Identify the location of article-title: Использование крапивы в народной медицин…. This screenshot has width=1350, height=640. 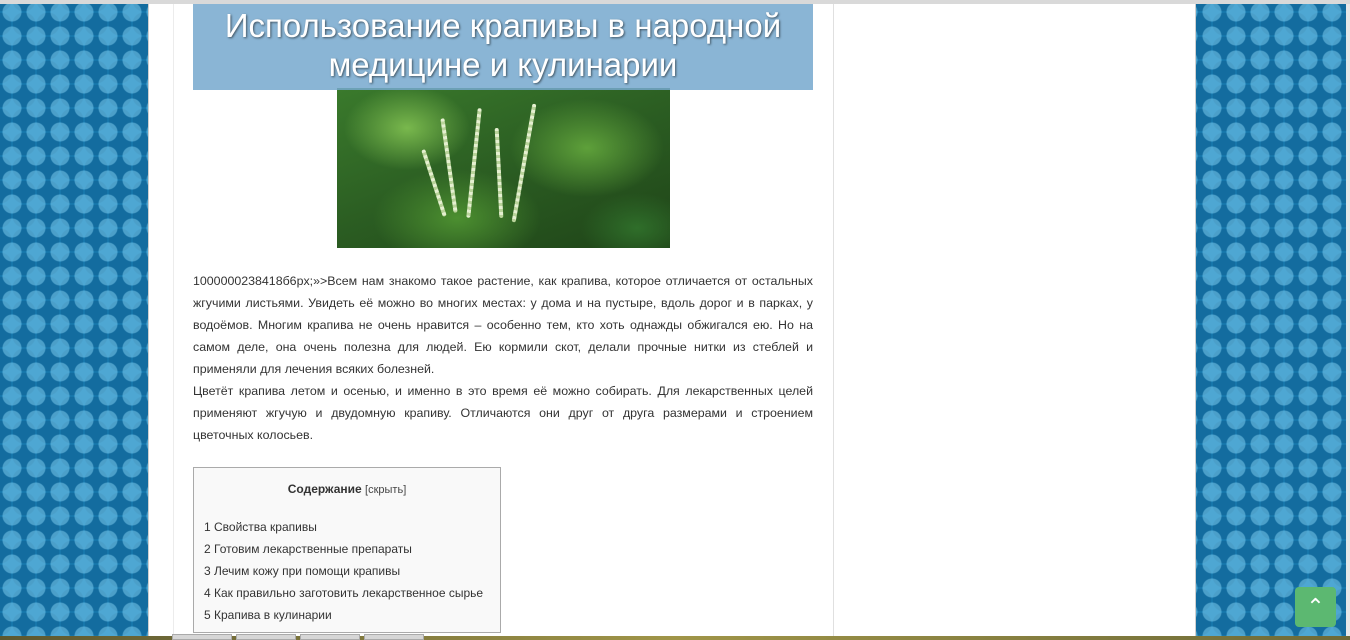
(503, 45).